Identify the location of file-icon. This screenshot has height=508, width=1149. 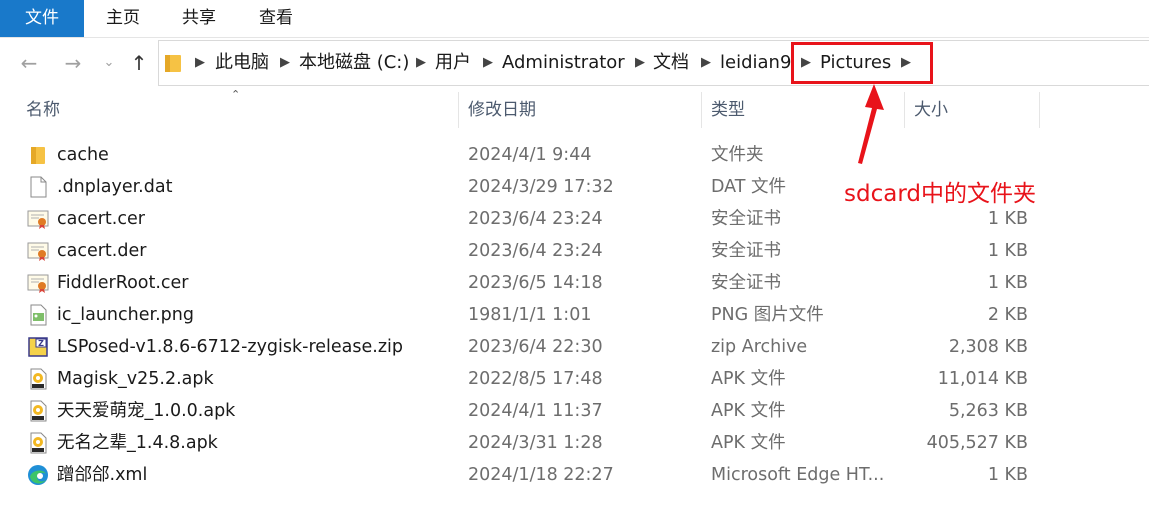
(38, 187).